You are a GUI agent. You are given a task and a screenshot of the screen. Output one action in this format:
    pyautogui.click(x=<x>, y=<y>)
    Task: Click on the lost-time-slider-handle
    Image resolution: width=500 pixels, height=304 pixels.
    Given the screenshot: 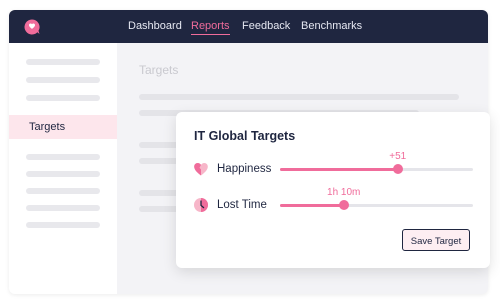 What is the action you would take?
    pyautogui.click(x=343, y=205)
    